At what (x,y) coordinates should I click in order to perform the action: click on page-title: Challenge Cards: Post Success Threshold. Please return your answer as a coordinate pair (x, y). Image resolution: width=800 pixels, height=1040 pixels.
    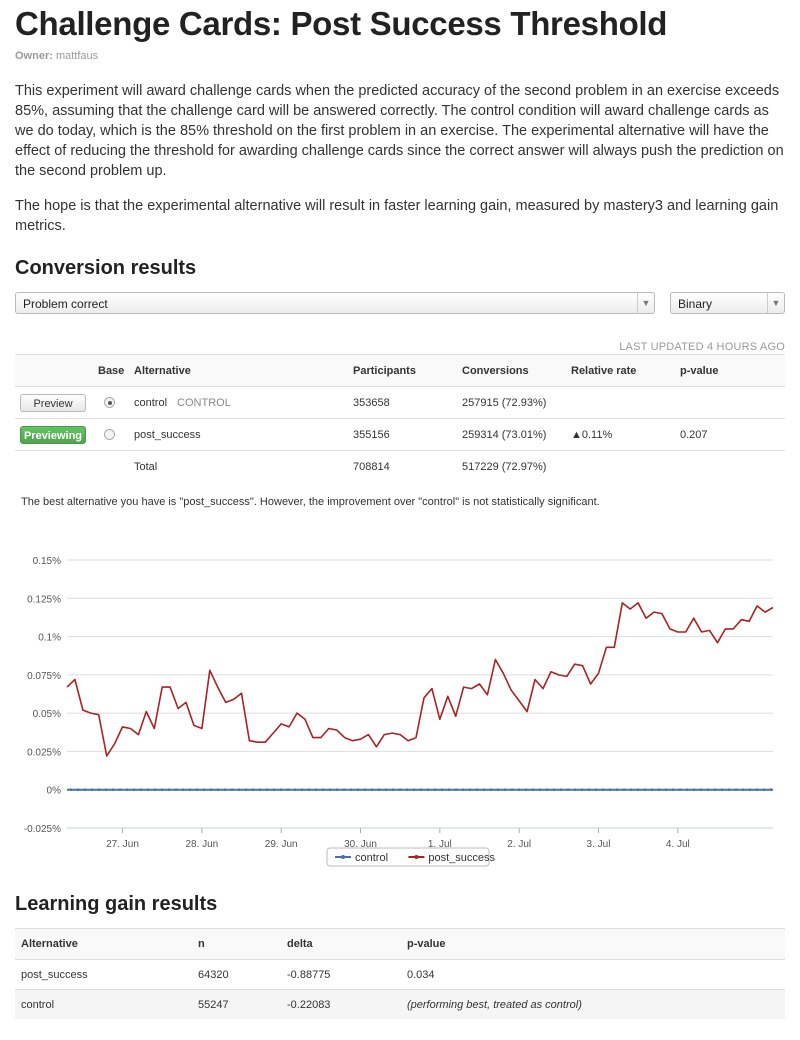
    Looking at the image, I should click on (341, 23).